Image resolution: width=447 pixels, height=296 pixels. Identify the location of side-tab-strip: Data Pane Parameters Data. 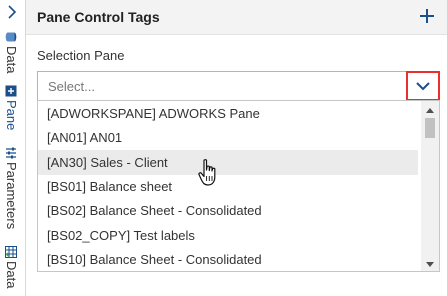
(13, 148).